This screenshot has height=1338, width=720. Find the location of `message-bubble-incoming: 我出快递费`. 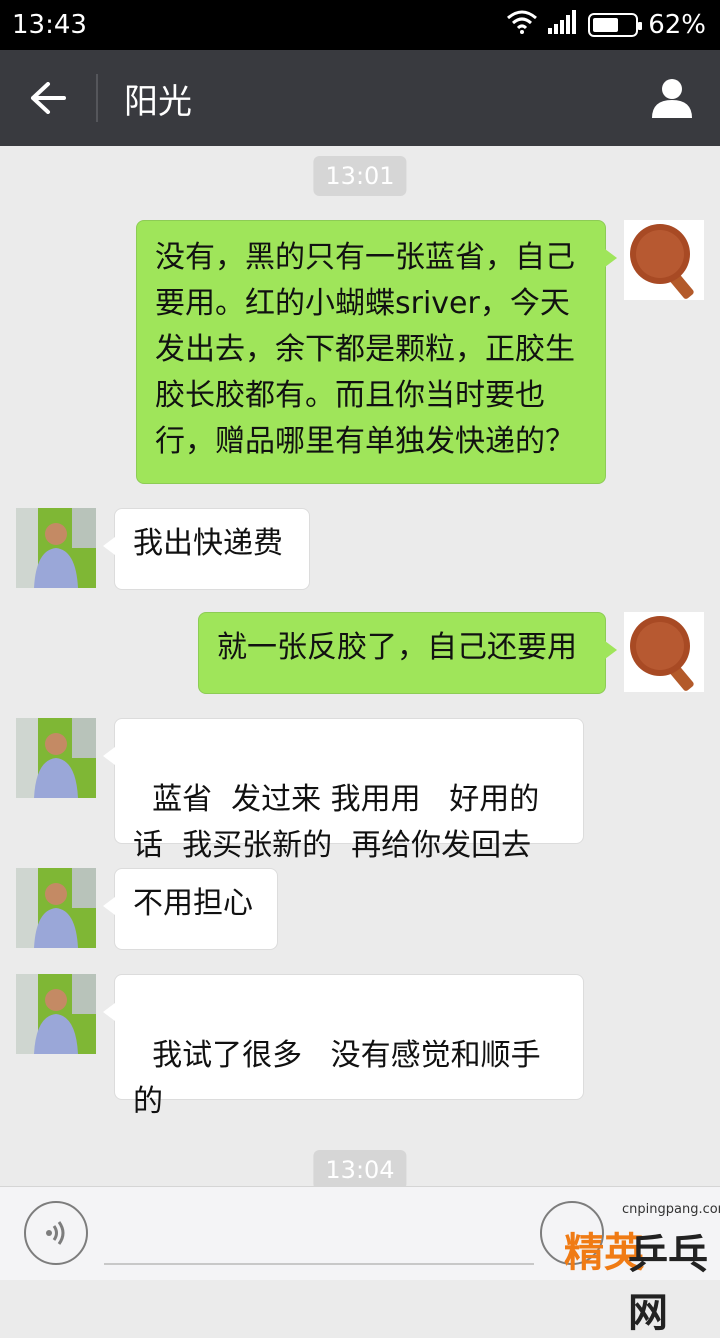

message-bubble-incoming: 我出快递费 is located at coordinates (206, 549).